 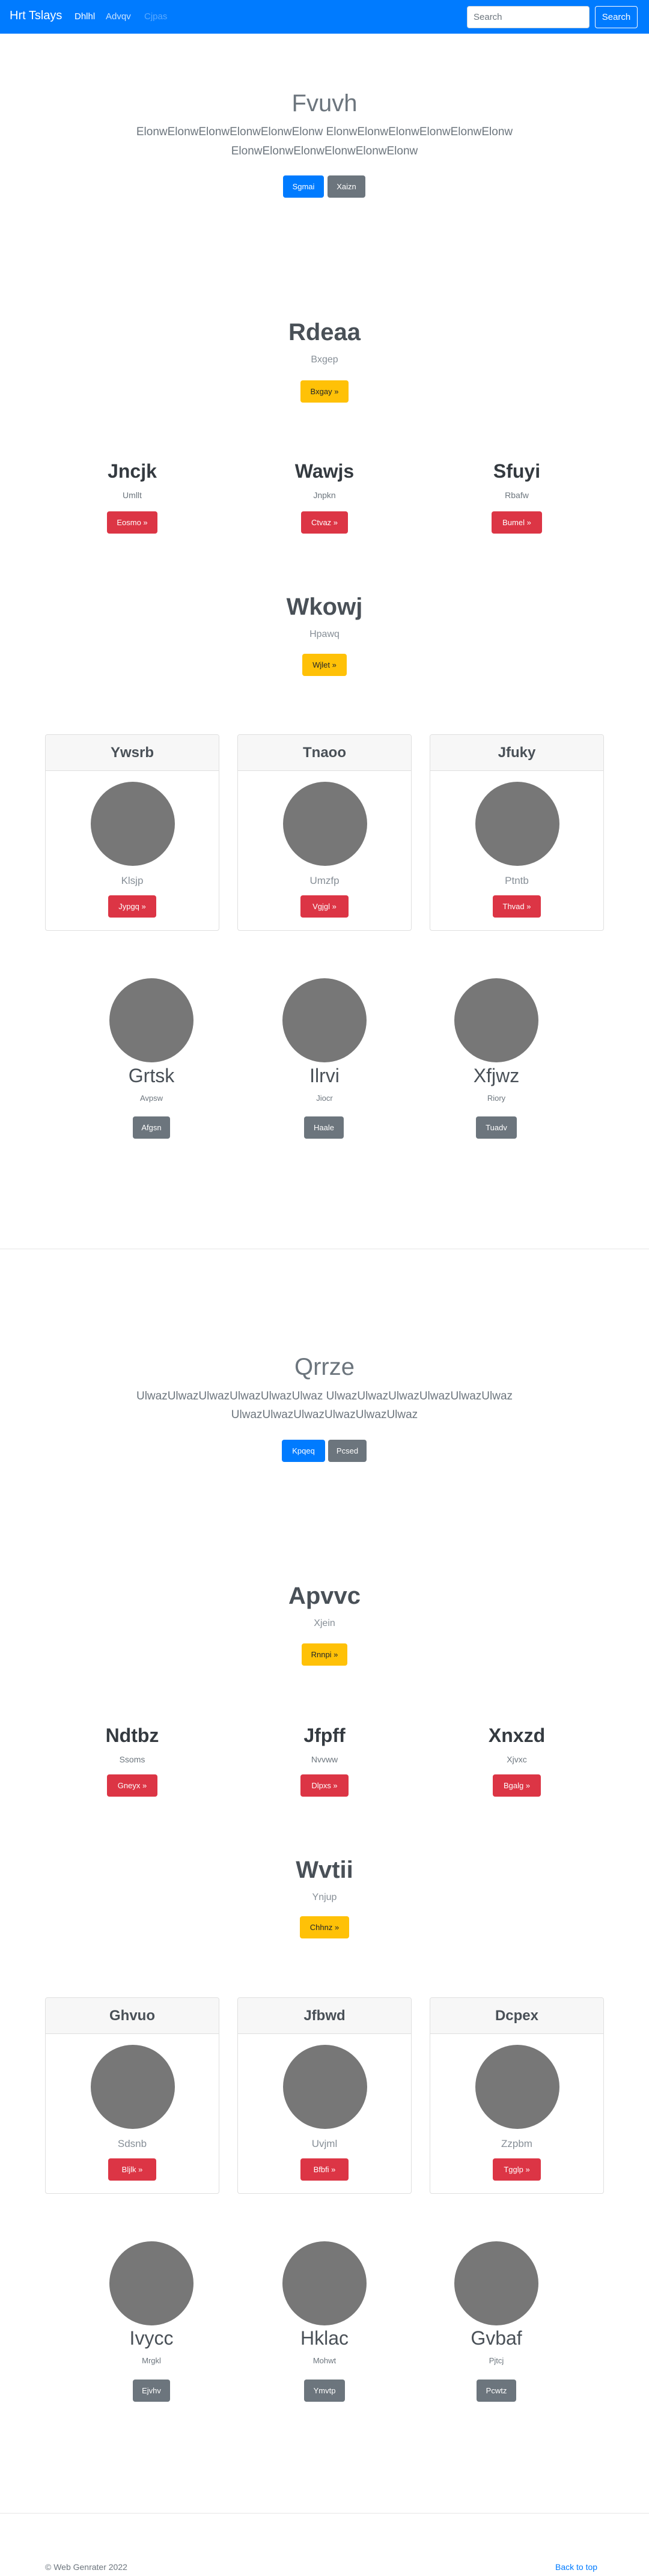 I want to click on column-title: Ndtbz, so click(x=132, y=1735).